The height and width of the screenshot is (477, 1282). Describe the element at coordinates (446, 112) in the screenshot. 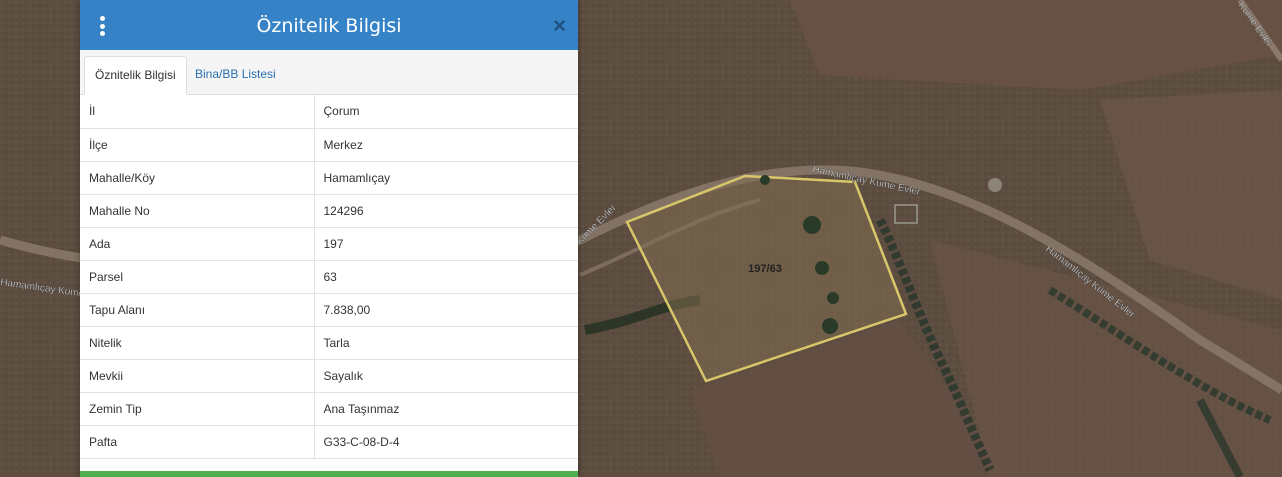

I see `attribute-value: Çorum` at that location.